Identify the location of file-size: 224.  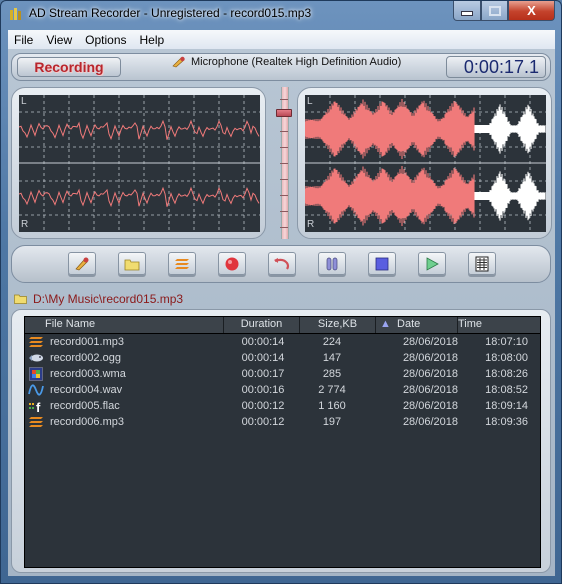
(332, 342).